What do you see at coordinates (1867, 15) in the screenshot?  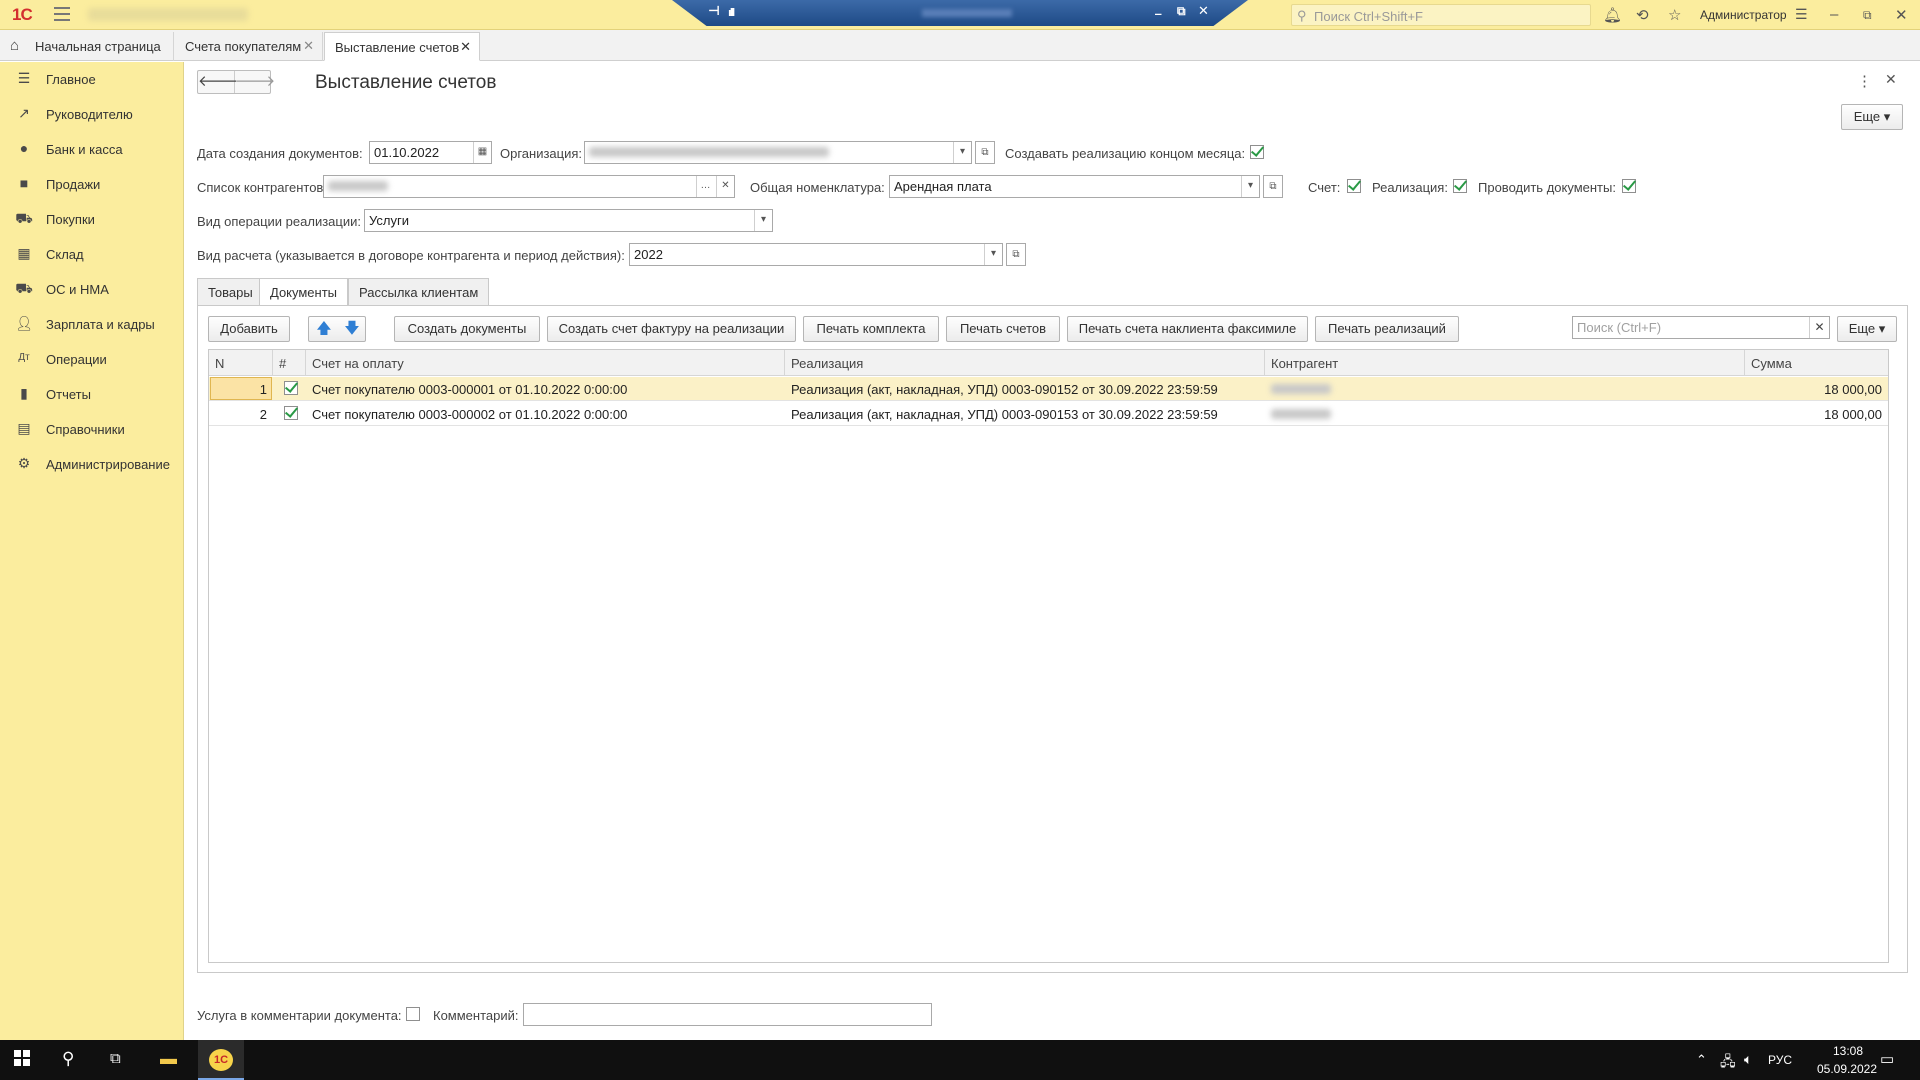 I see `restore-icon: ⧉` at bounding box center [1867, 15].